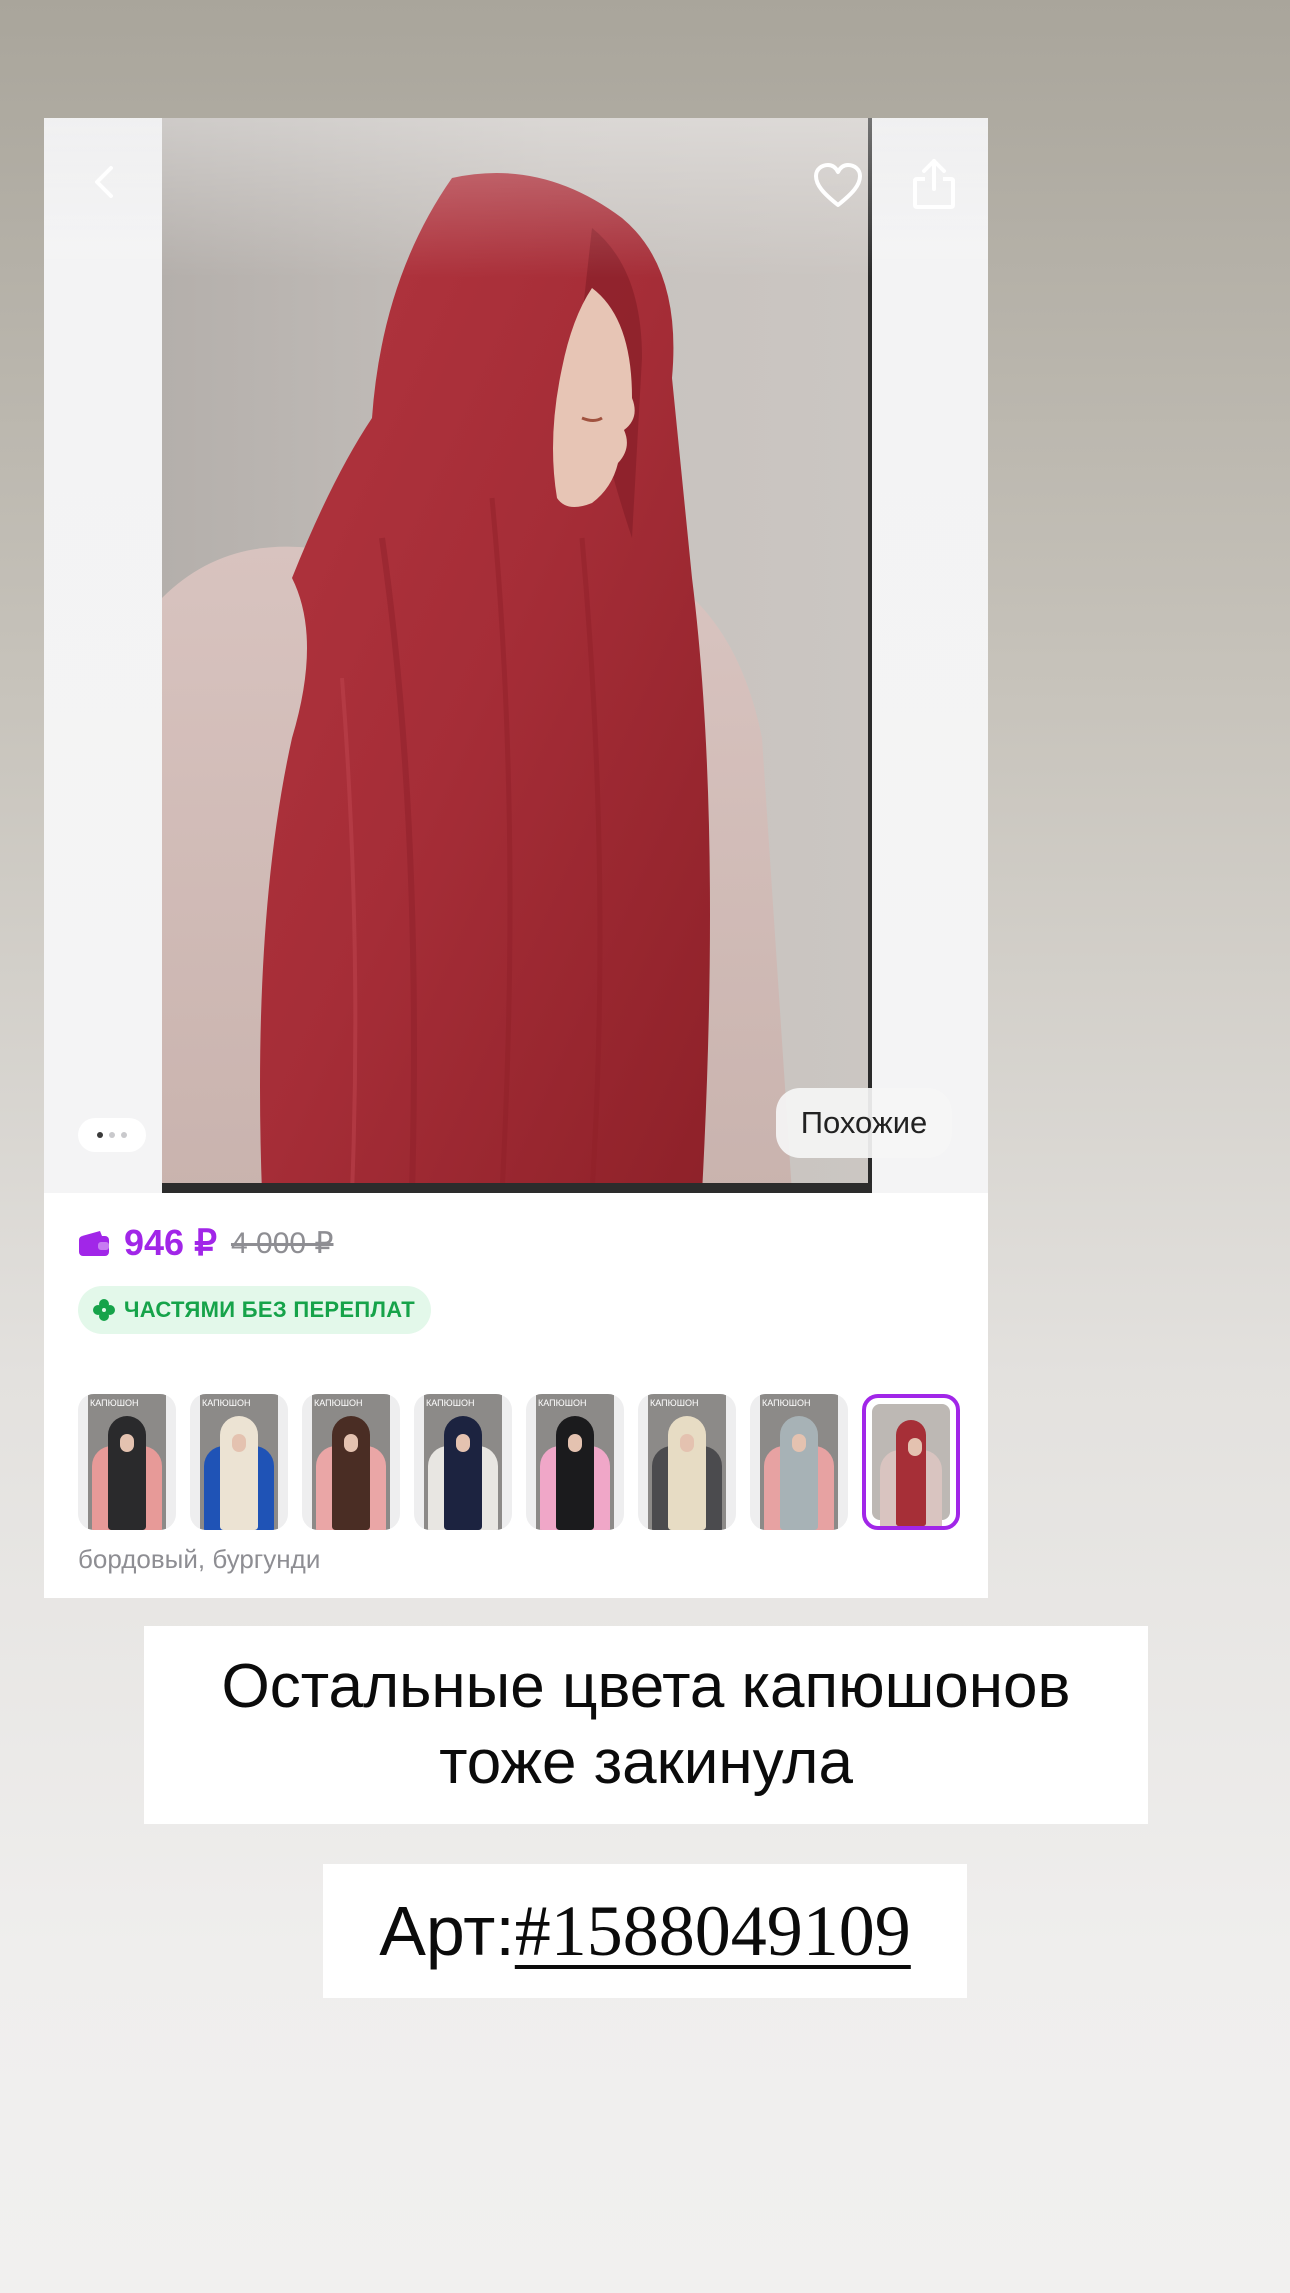  Describe the element at coordinates (199, 1559) in the screenshot. I see `selected-color-name: бордовый, бургунди` at that location.